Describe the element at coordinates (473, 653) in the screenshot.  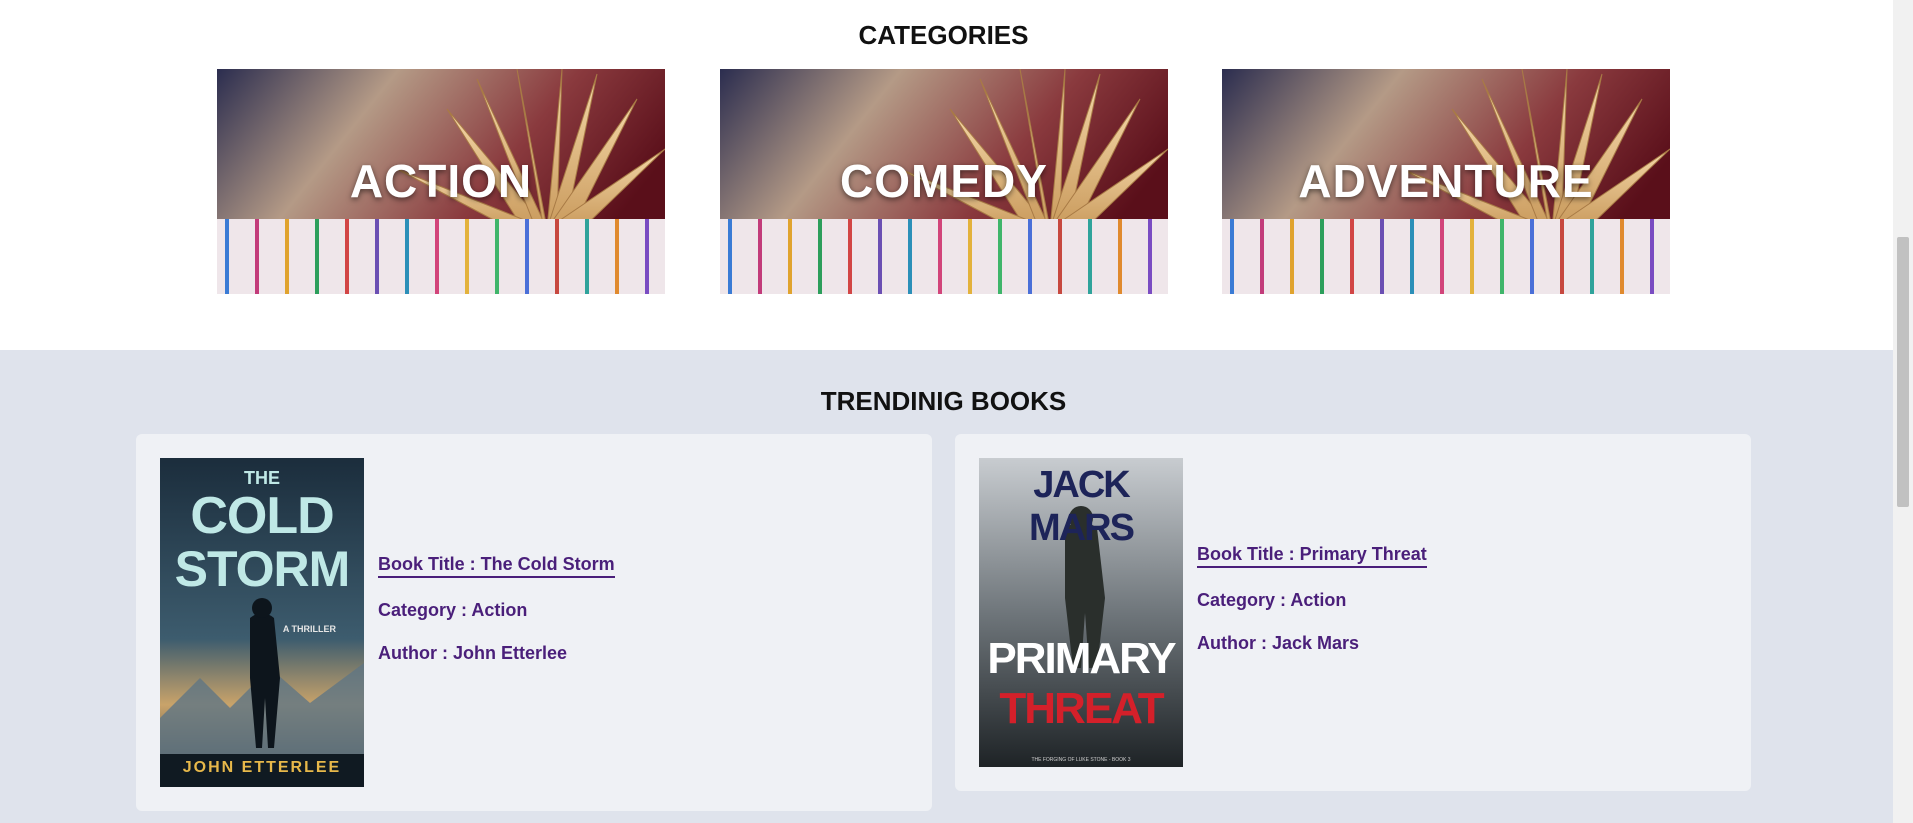
I see `book-author: Author : John Etterlee` at that location.